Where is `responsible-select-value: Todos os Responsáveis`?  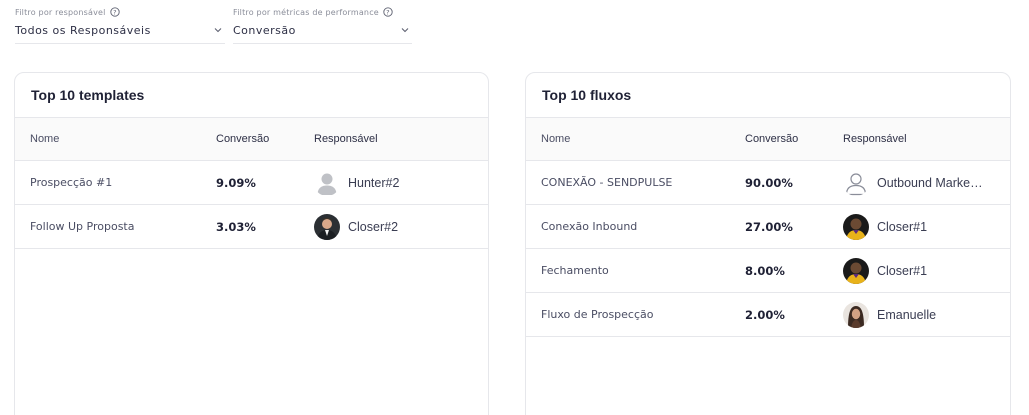 responsible-select-value: Todos os Responsáveis is located at coordinates (83, 30).